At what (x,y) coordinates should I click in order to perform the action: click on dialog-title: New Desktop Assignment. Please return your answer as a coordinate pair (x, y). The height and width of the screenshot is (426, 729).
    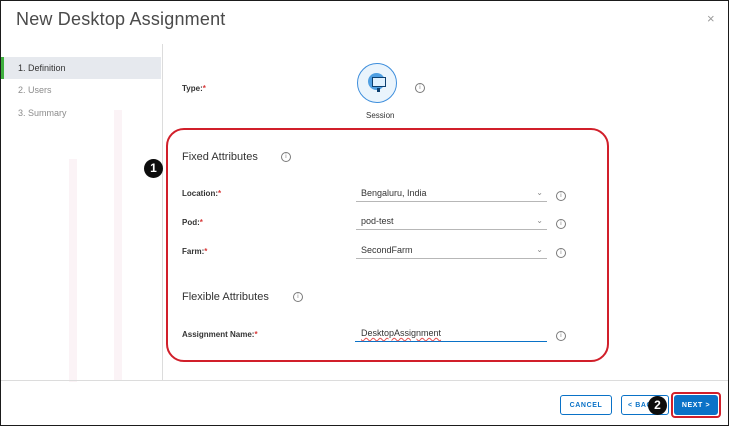
    Looking at the image, I should click on (121, 19).